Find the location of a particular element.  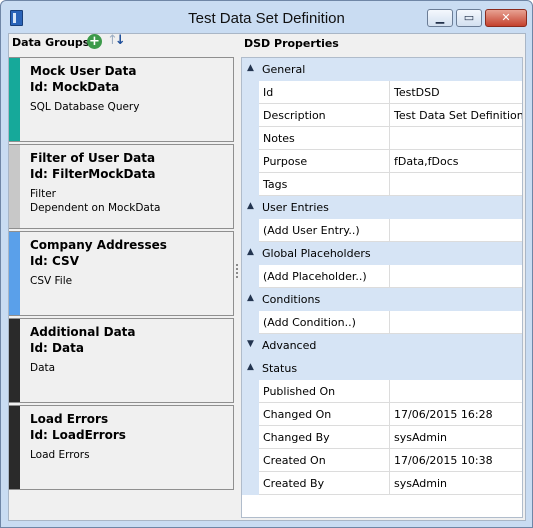

property-row: Purpose fData,fDocs is located at coordinates (382, 161).